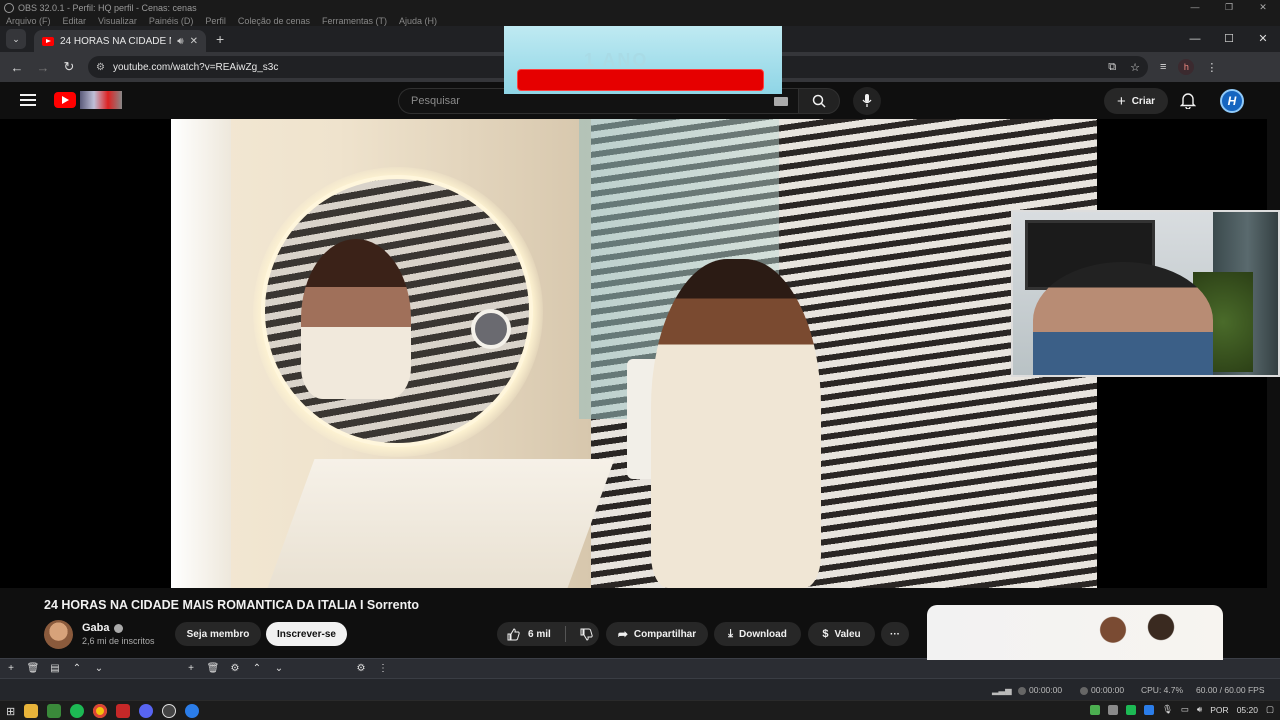  I want to click on forward-arrow-icon: →, so click(43, 67).